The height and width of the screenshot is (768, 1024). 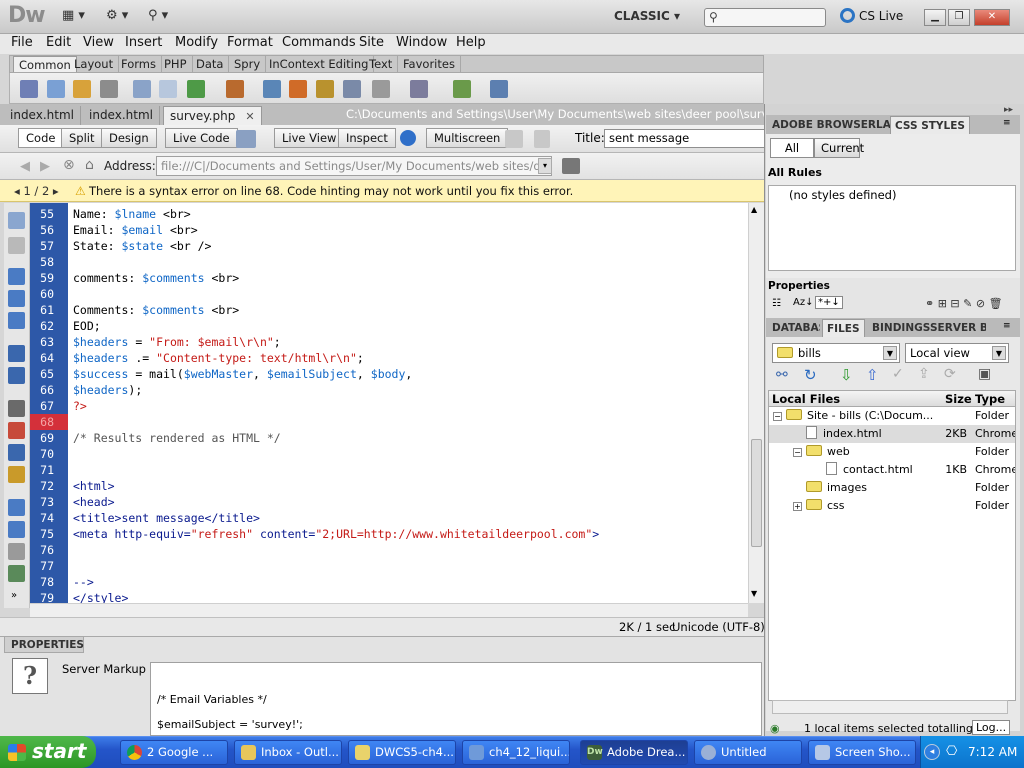 I want to click on preview-browser-icon, so click(x=408, y=138).